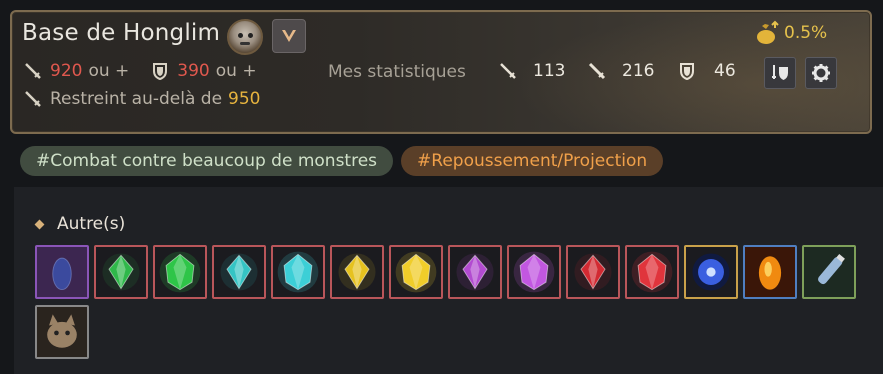 This screenshot has width=883, height=374. Describe the element at coordinates (706, 71) in the screenshot. I see `my-dp: 46` at that location.